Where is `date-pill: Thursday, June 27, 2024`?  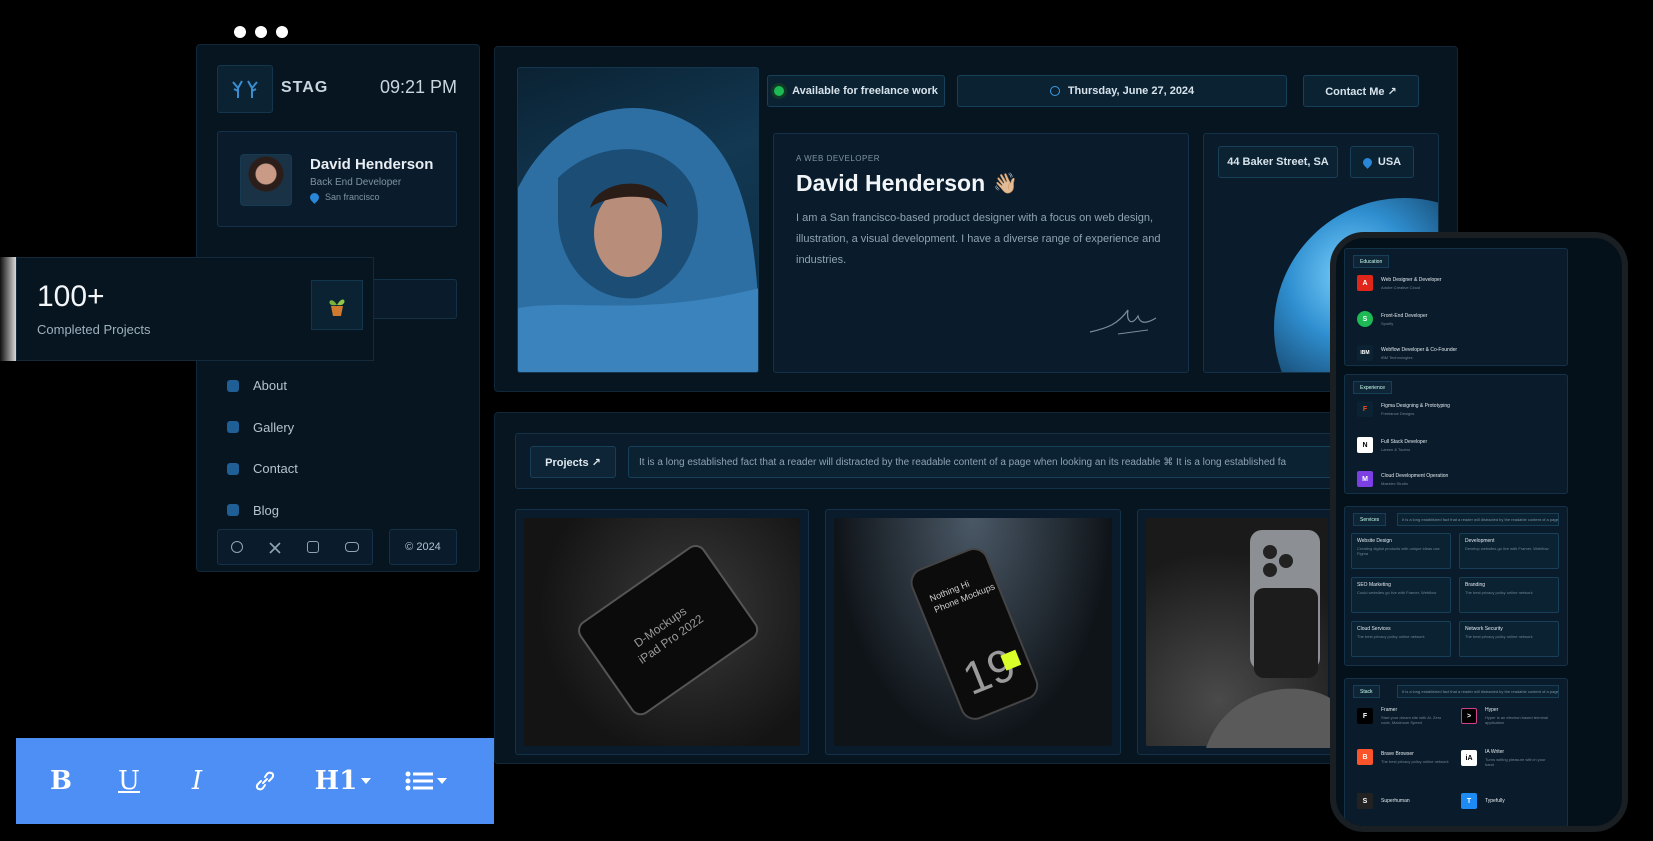 date-pill: Thursday, June 27, 2024 is located at coordinates (1122, 91).